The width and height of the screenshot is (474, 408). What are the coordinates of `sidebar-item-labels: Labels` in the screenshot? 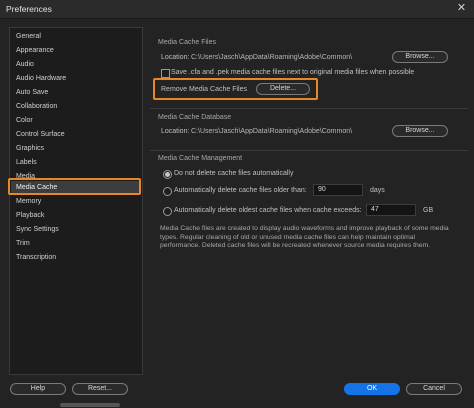 It's located at (76, 162).